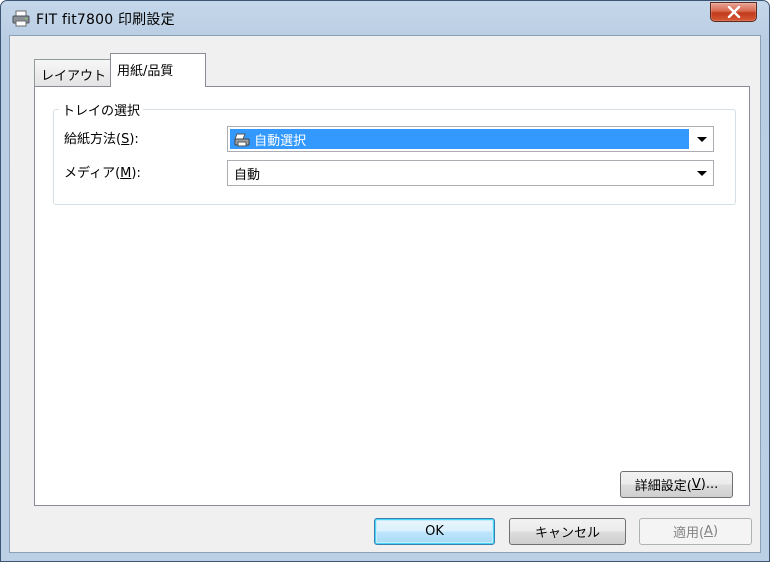 The height and width of the screenshot is (562, 770). I want to click on media-dropdown: 自動, so click(470, 173).